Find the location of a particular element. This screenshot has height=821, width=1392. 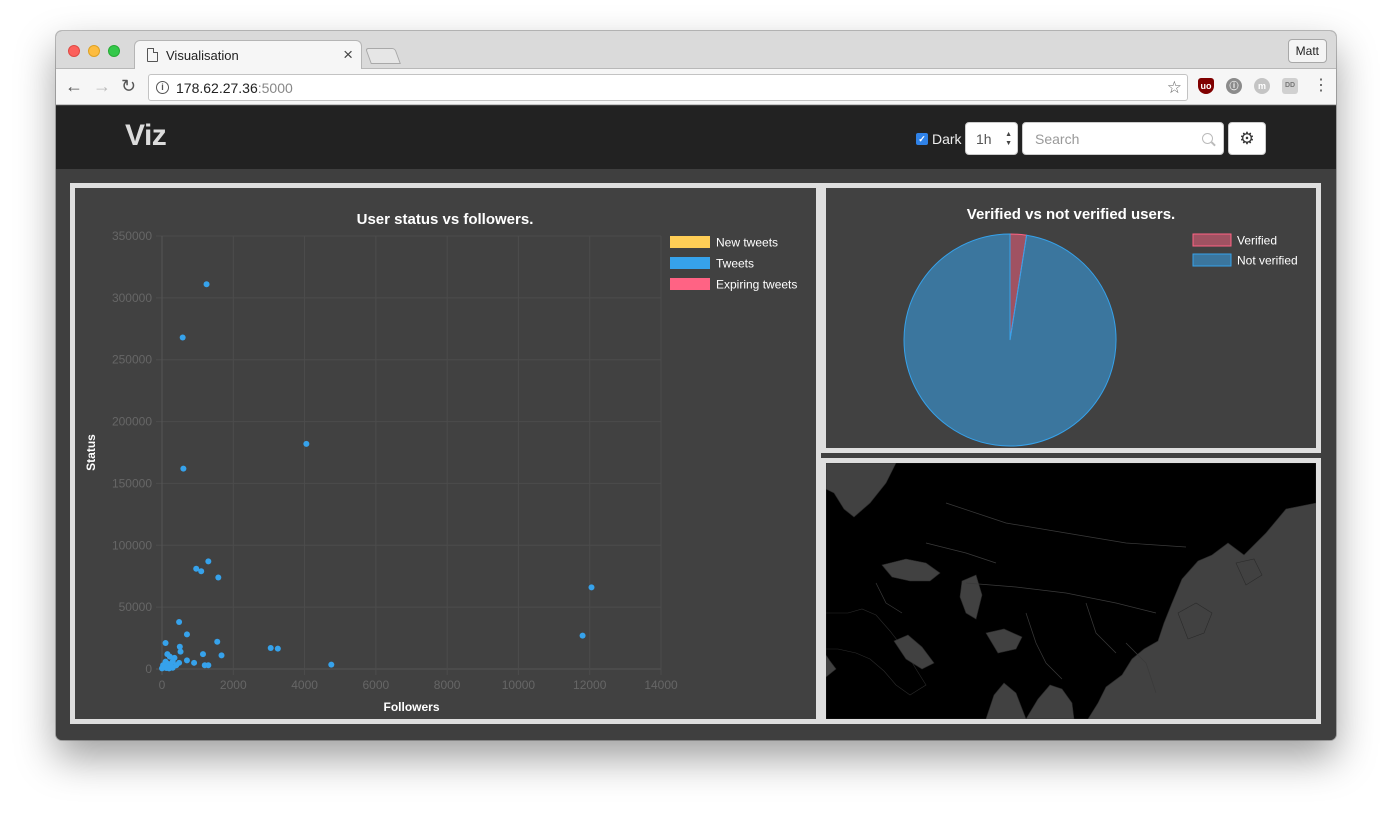

search-placeholder: Search is located at coordinates (1057, 139).